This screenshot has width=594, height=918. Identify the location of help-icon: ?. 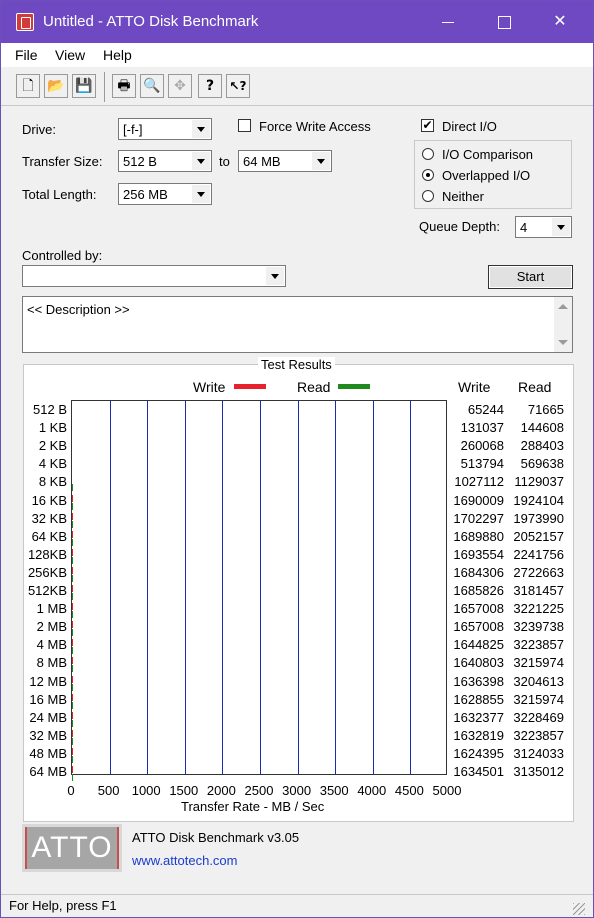
(210, 86).